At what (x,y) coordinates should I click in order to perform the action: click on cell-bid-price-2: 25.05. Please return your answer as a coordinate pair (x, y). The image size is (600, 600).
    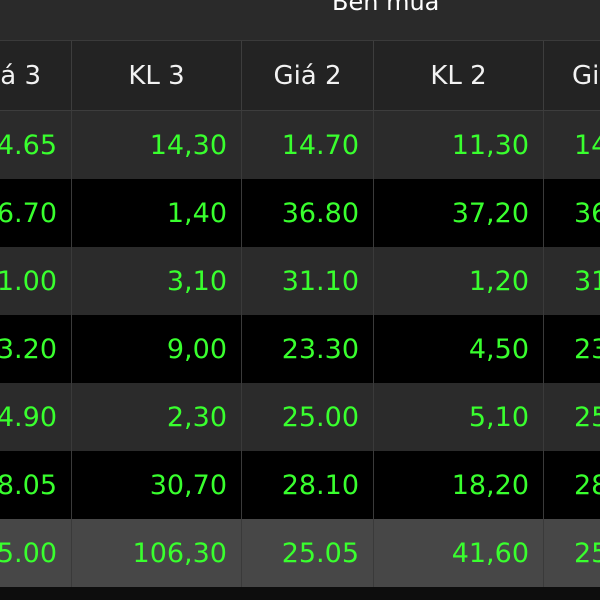
    Looking at the image, I should click on (308, 553).